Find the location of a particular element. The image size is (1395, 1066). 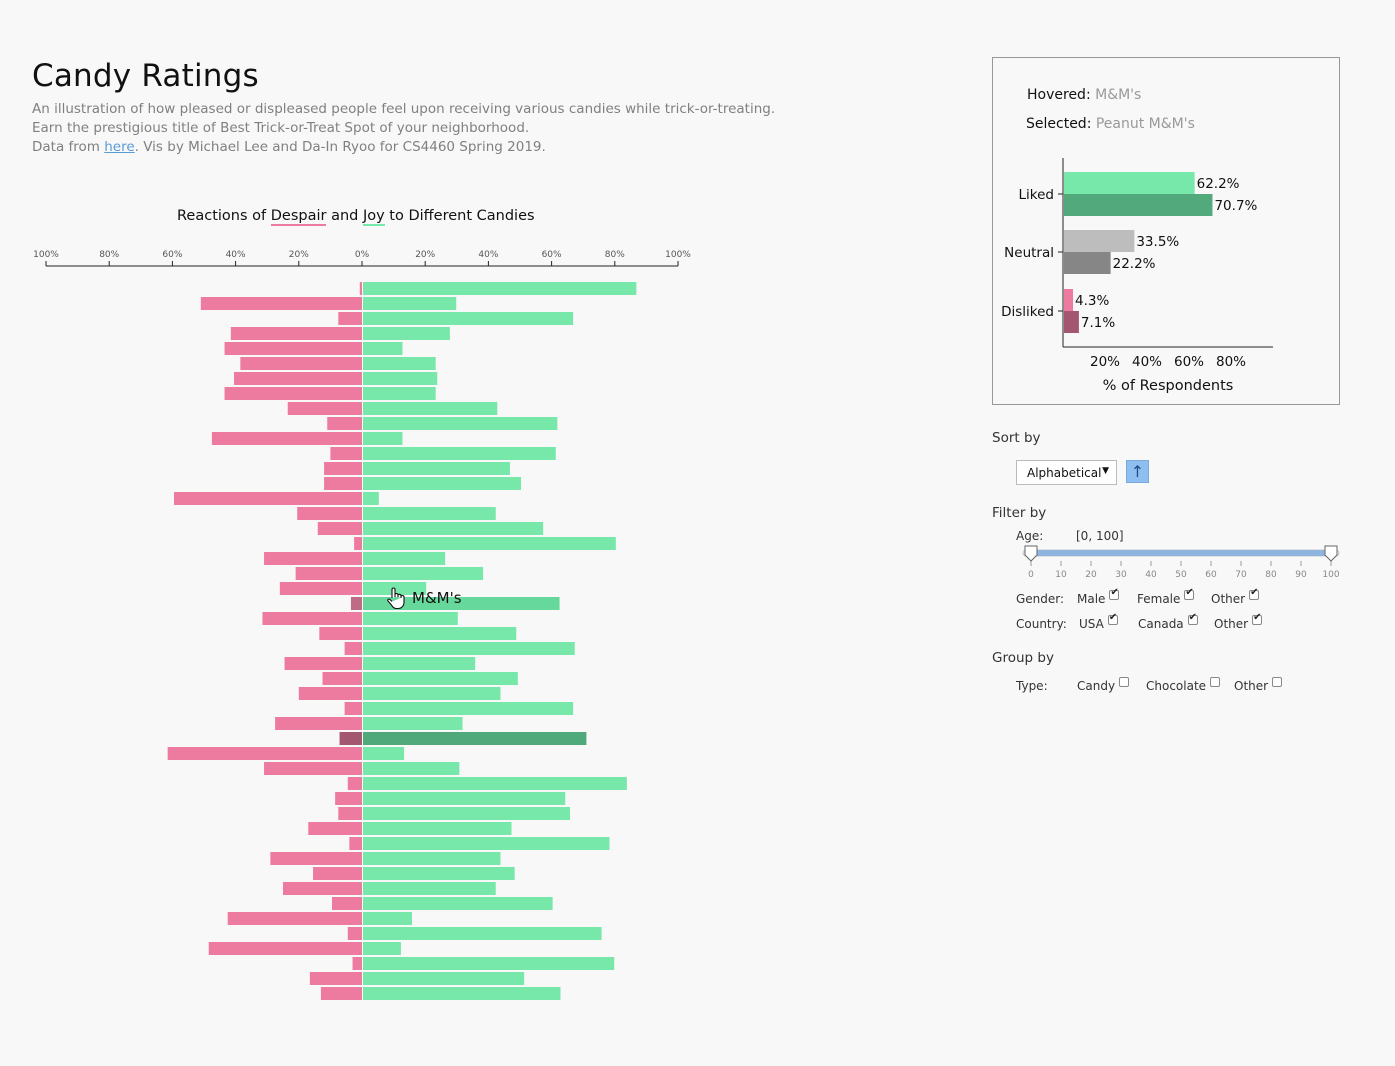

country-option-canada: Canada is located at coordinates (1168, 621).